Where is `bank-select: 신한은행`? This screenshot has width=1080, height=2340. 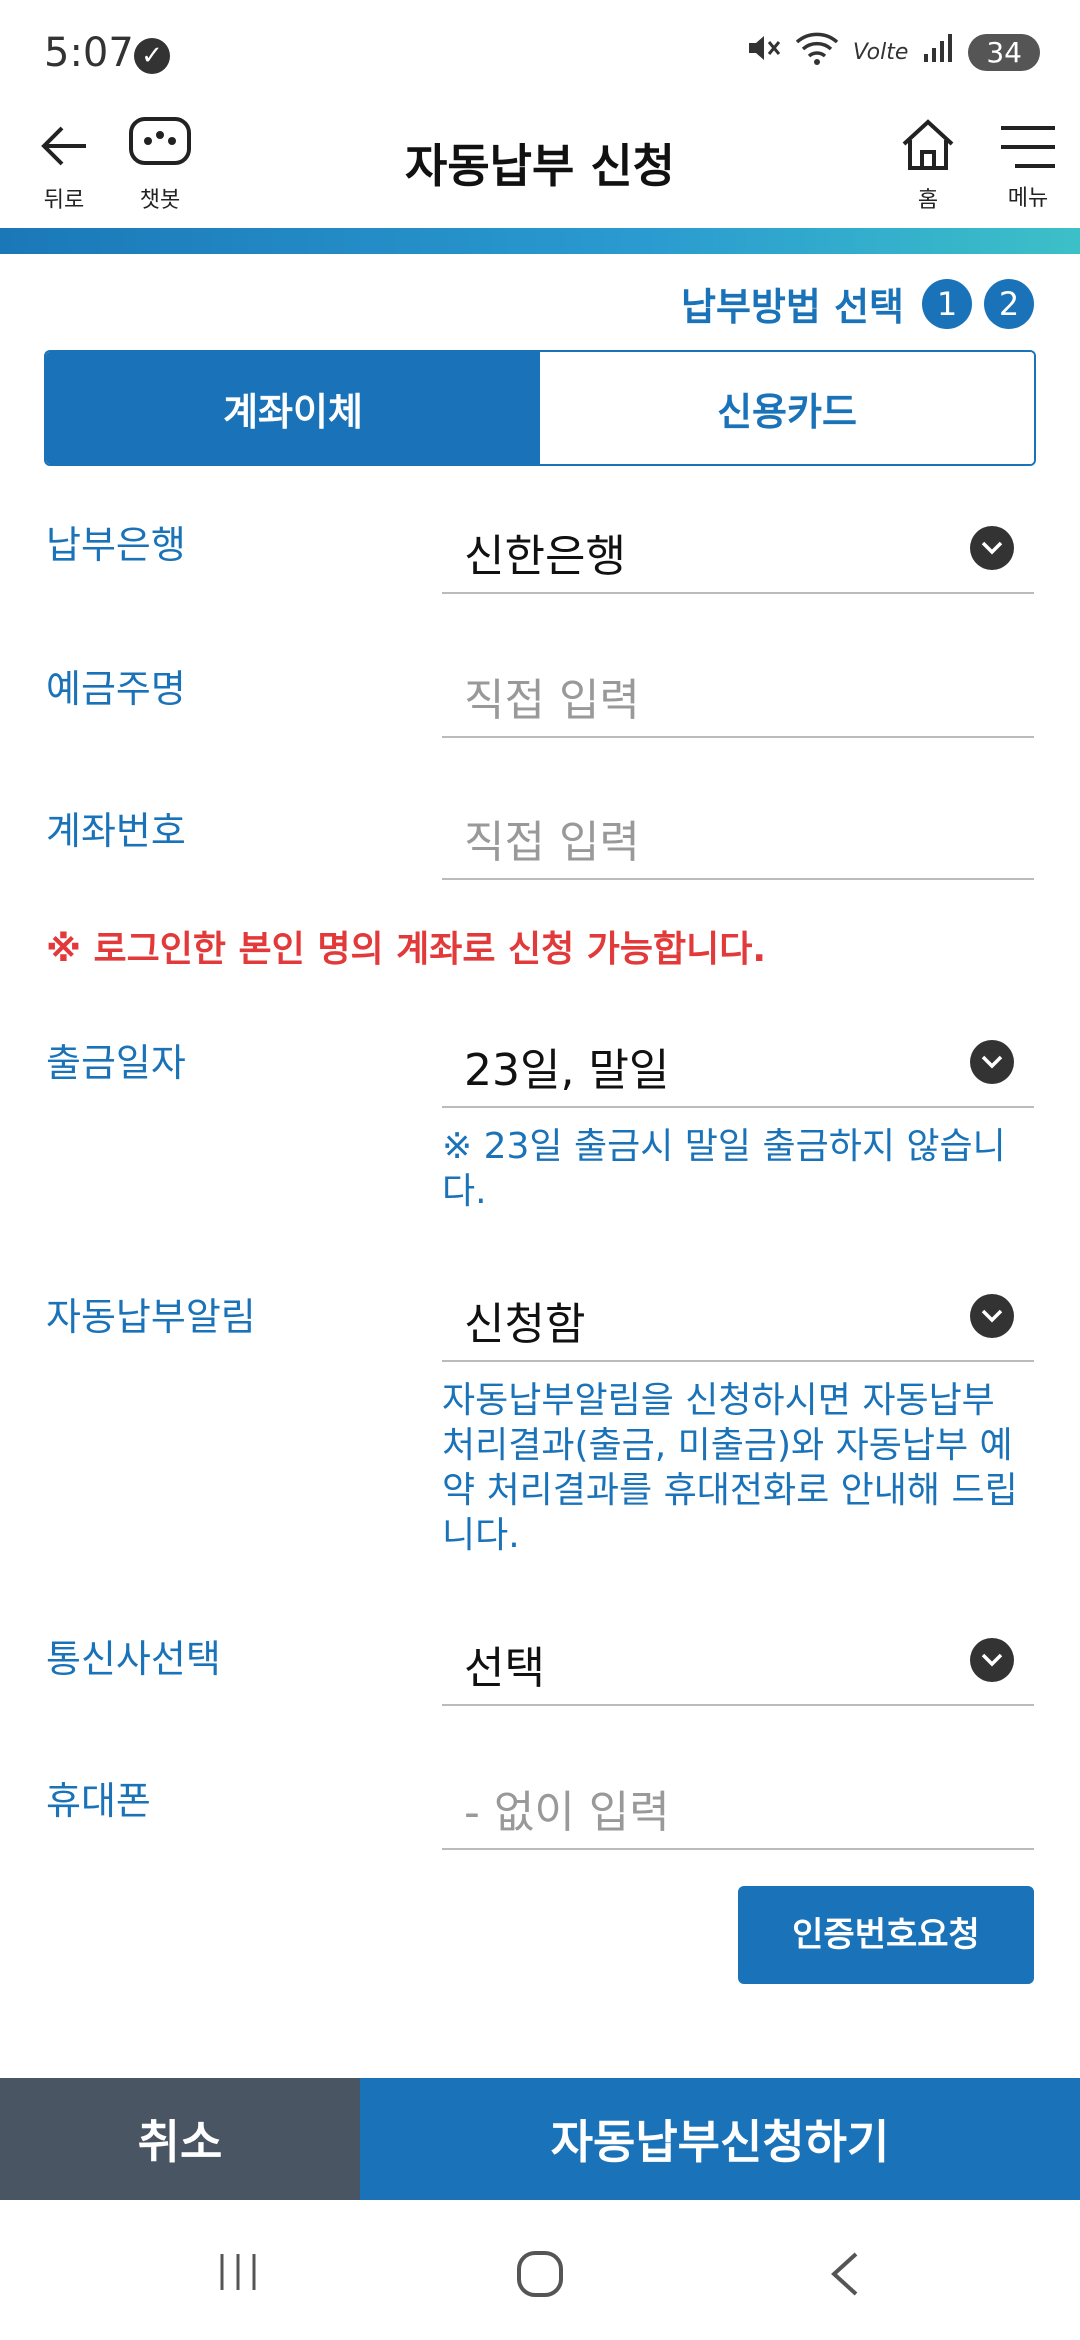 bank-select: 신한은행 is located at coordinates (738, 548).